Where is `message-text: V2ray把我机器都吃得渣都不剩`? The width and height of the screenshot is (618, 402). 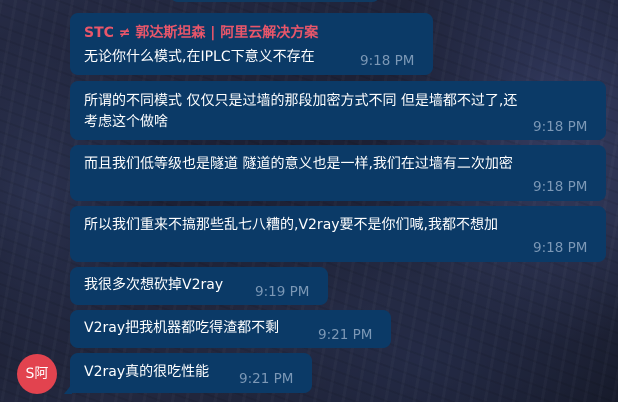 message-text: V2ray把我机器都吃得渣都不剩 is located at coordinates (182, 328).